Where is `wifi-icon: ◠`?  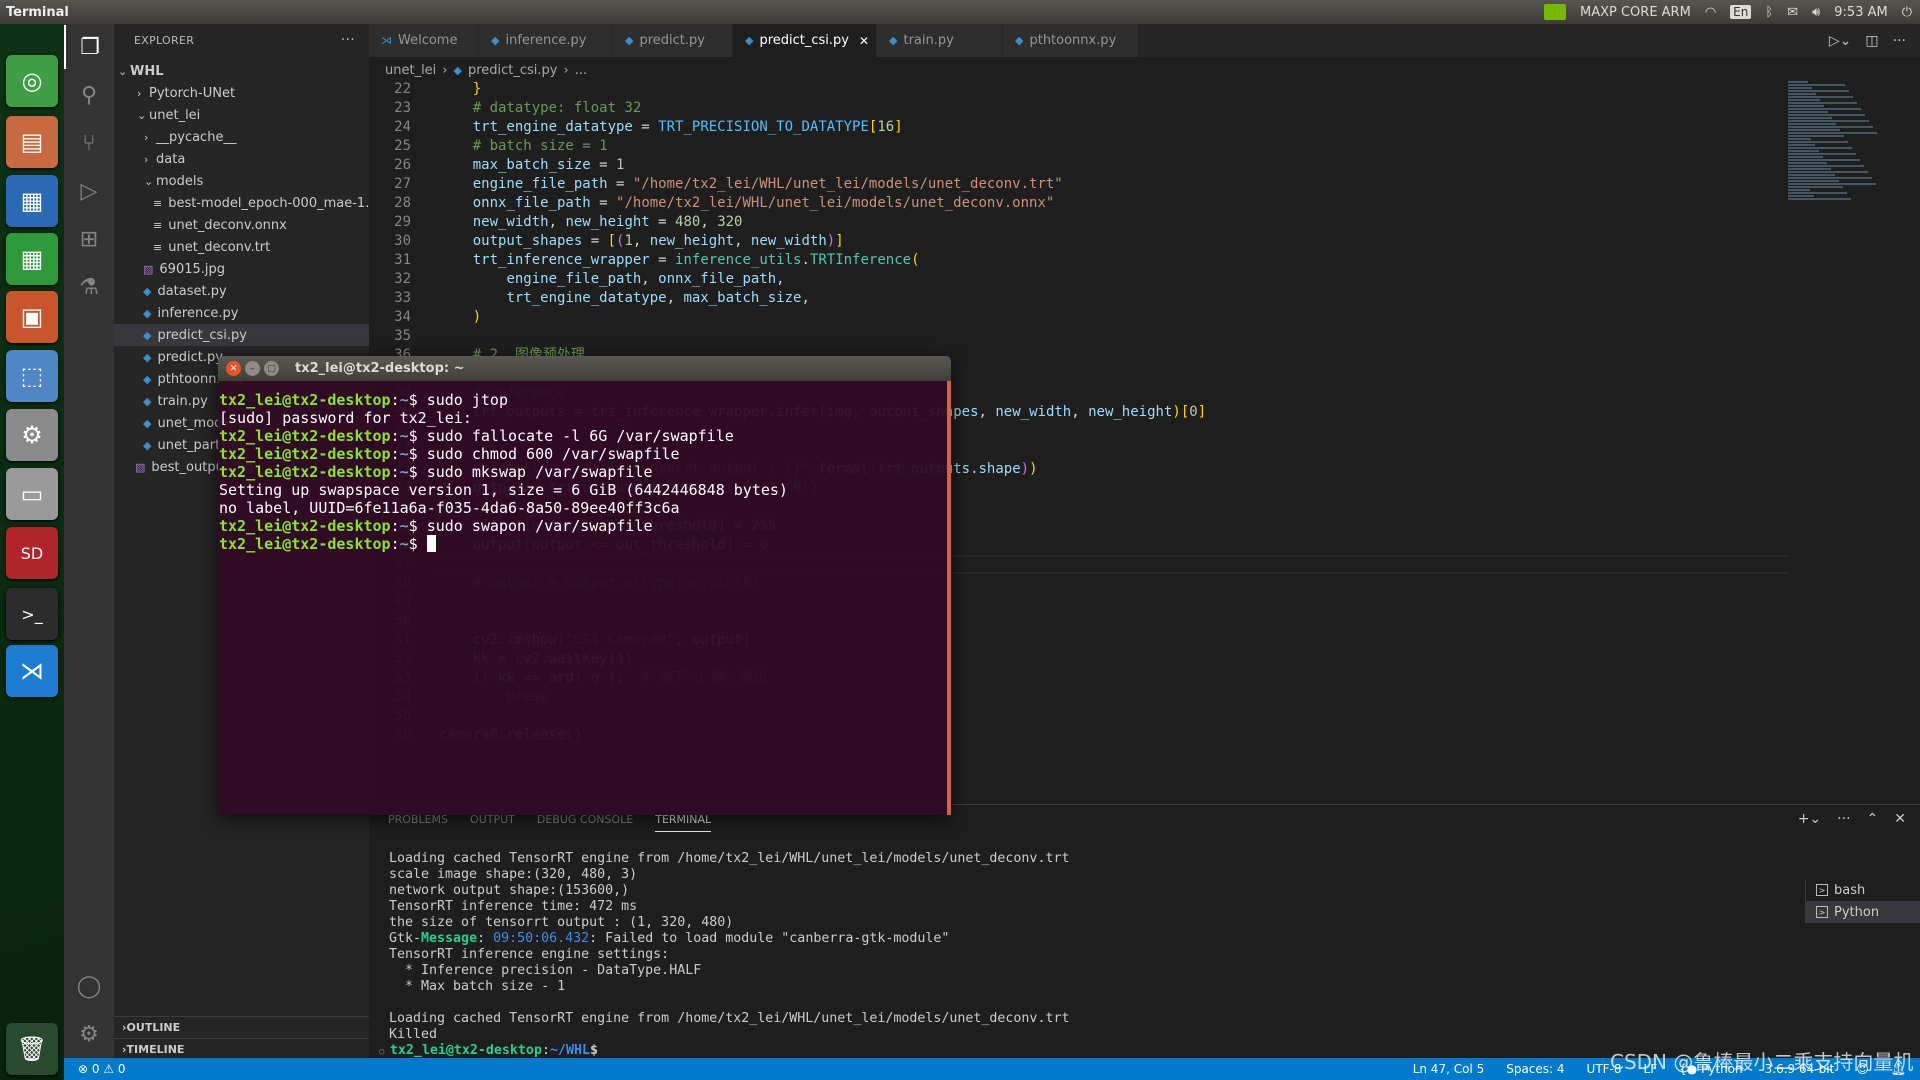 wifi-icon: ◠ is located at coordinates (1710, 12).